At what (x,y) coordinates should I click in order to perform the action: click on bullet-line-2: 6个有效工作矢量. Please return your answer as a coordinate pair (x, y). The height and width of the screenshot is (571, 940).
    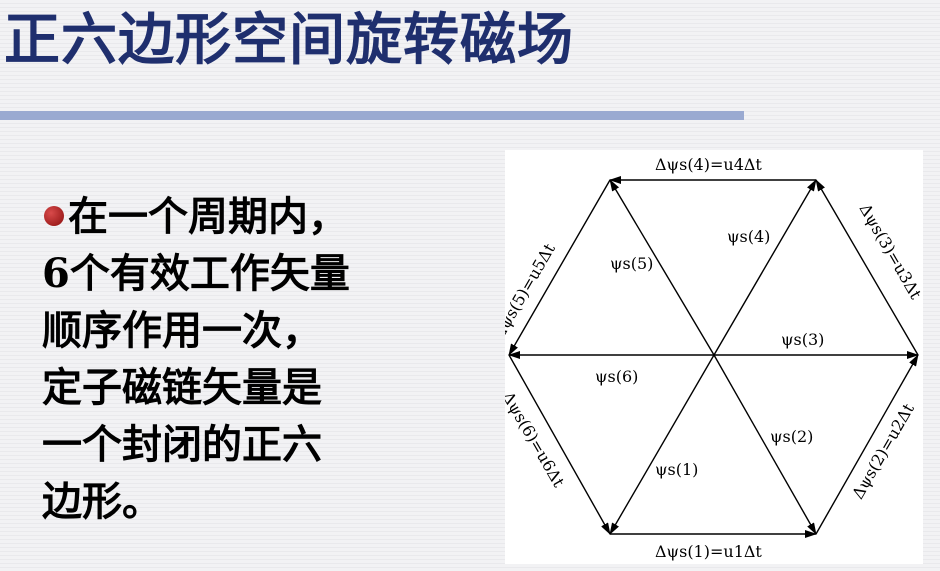
    Looking at the image, I should click on (196, 273).